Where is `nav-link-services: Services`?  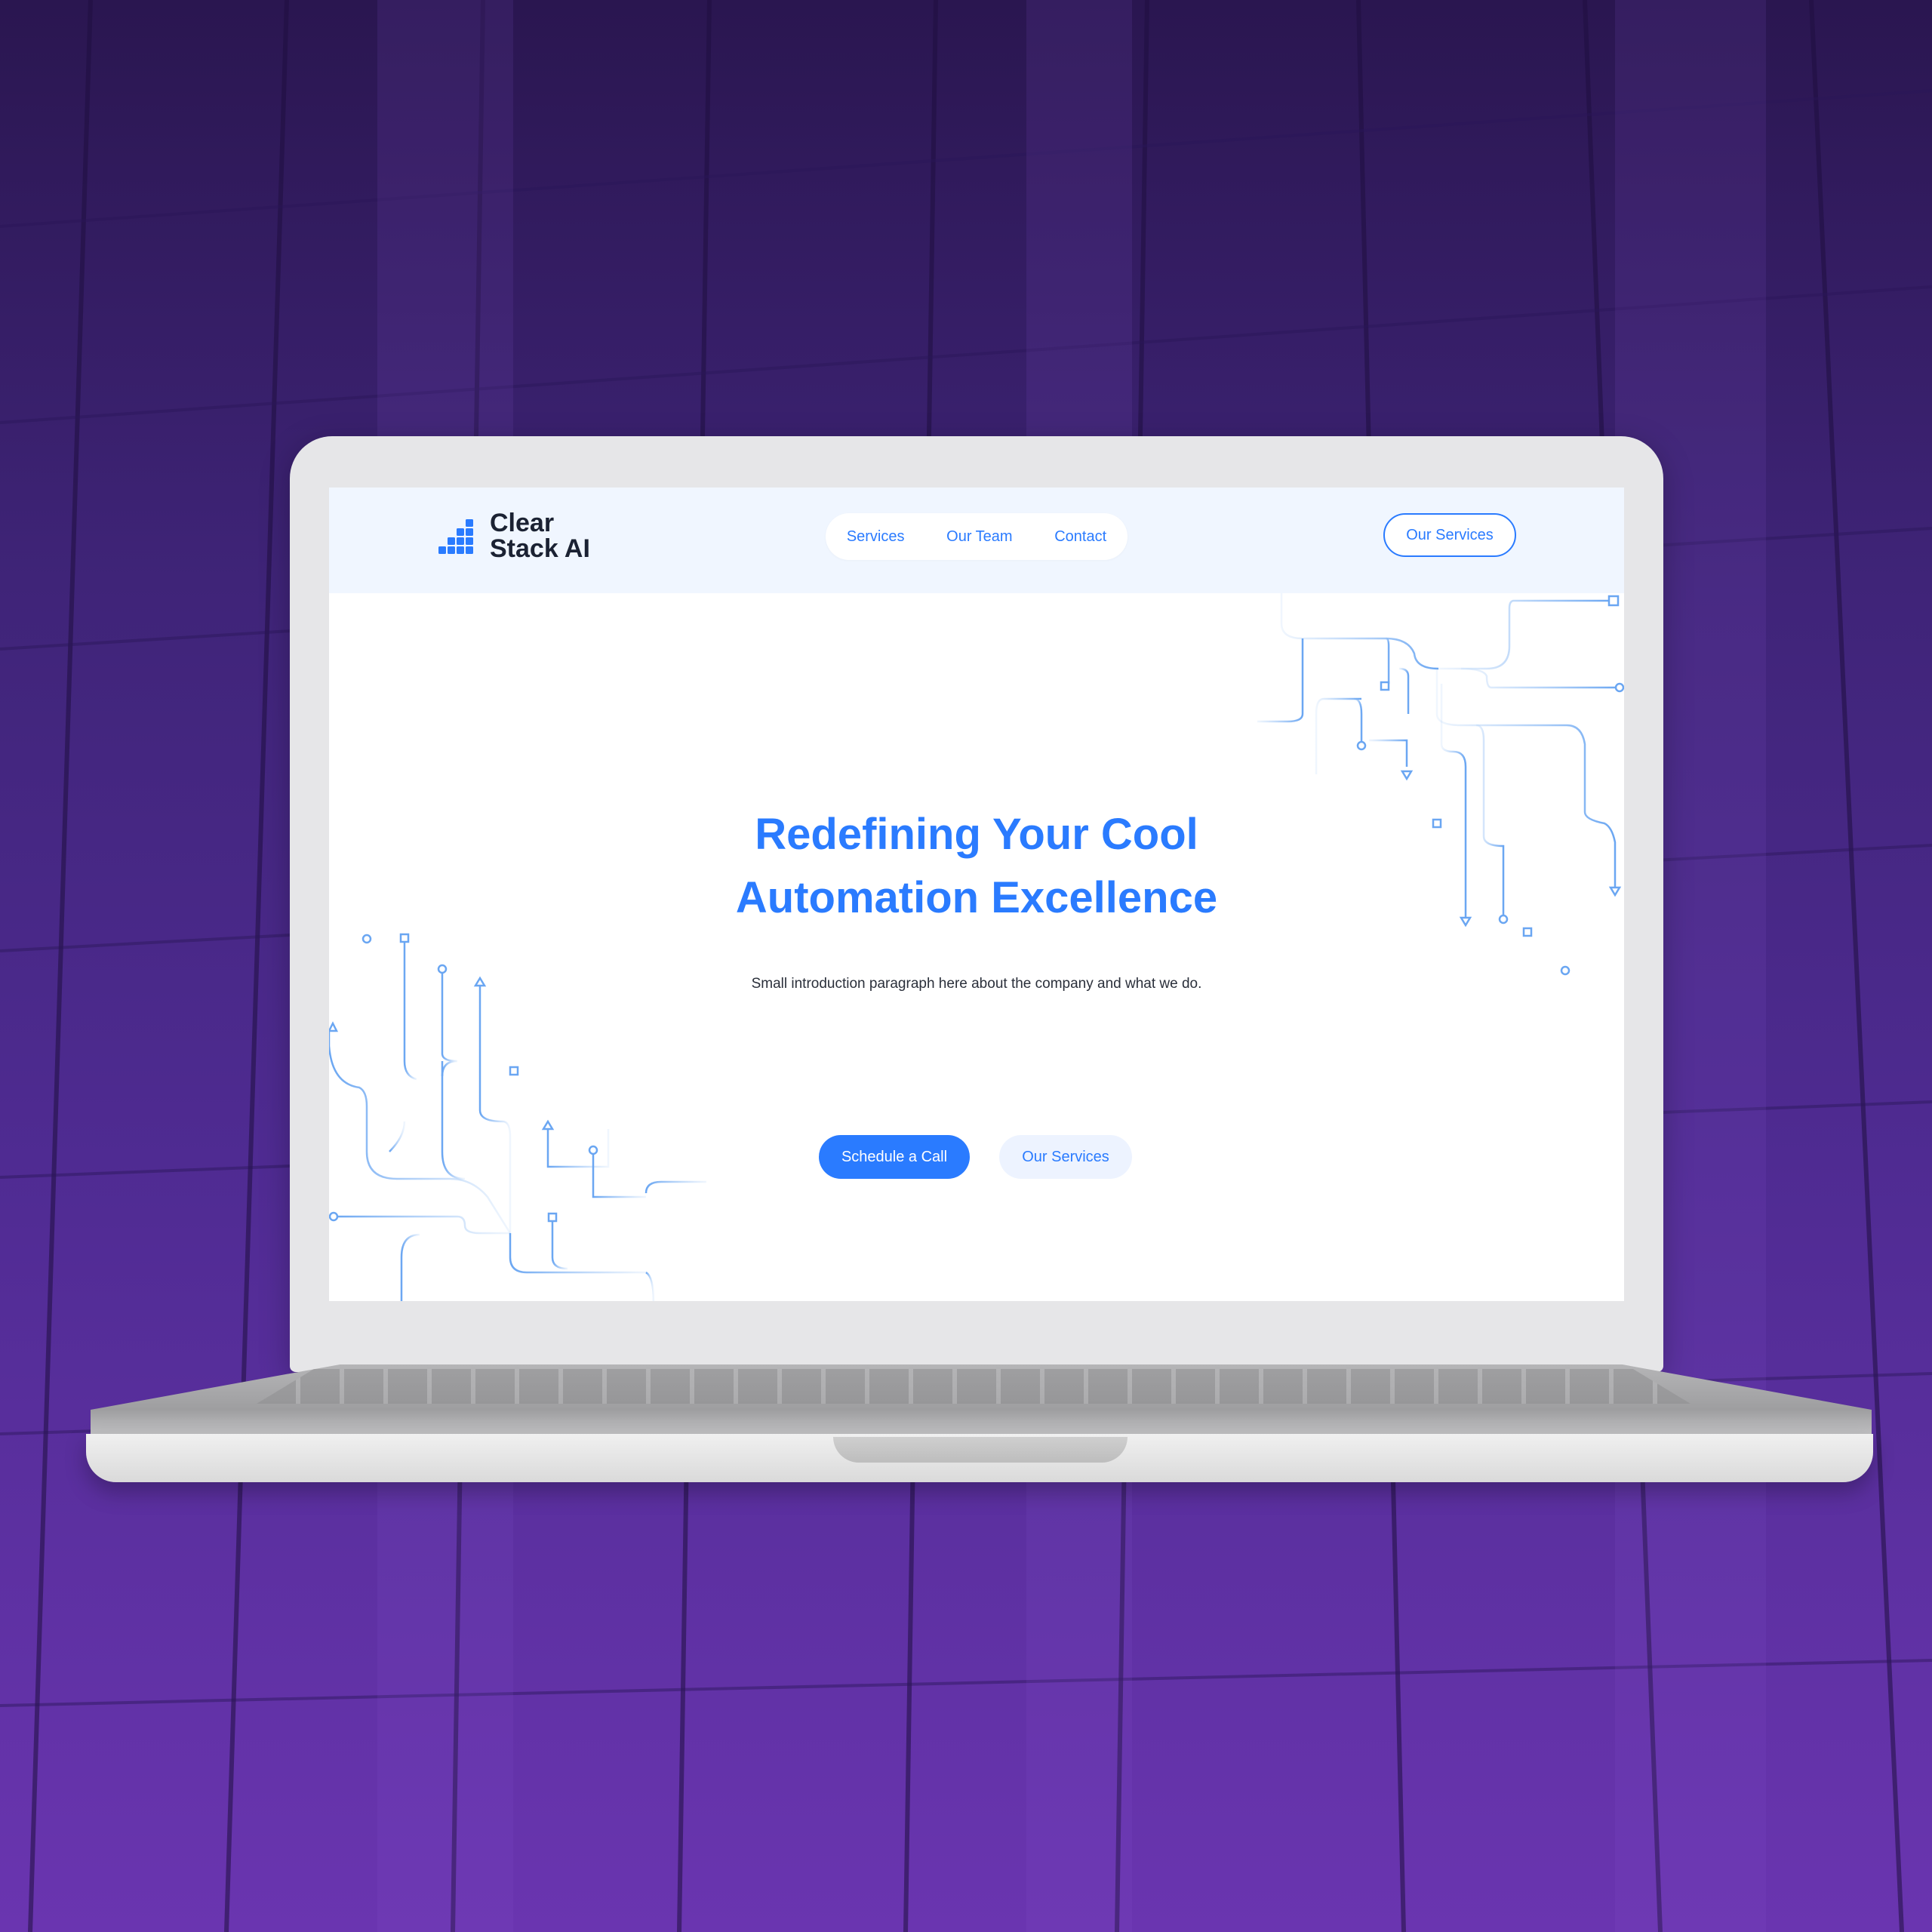
nav-link-services: Services is located at coordinates (876, 537).